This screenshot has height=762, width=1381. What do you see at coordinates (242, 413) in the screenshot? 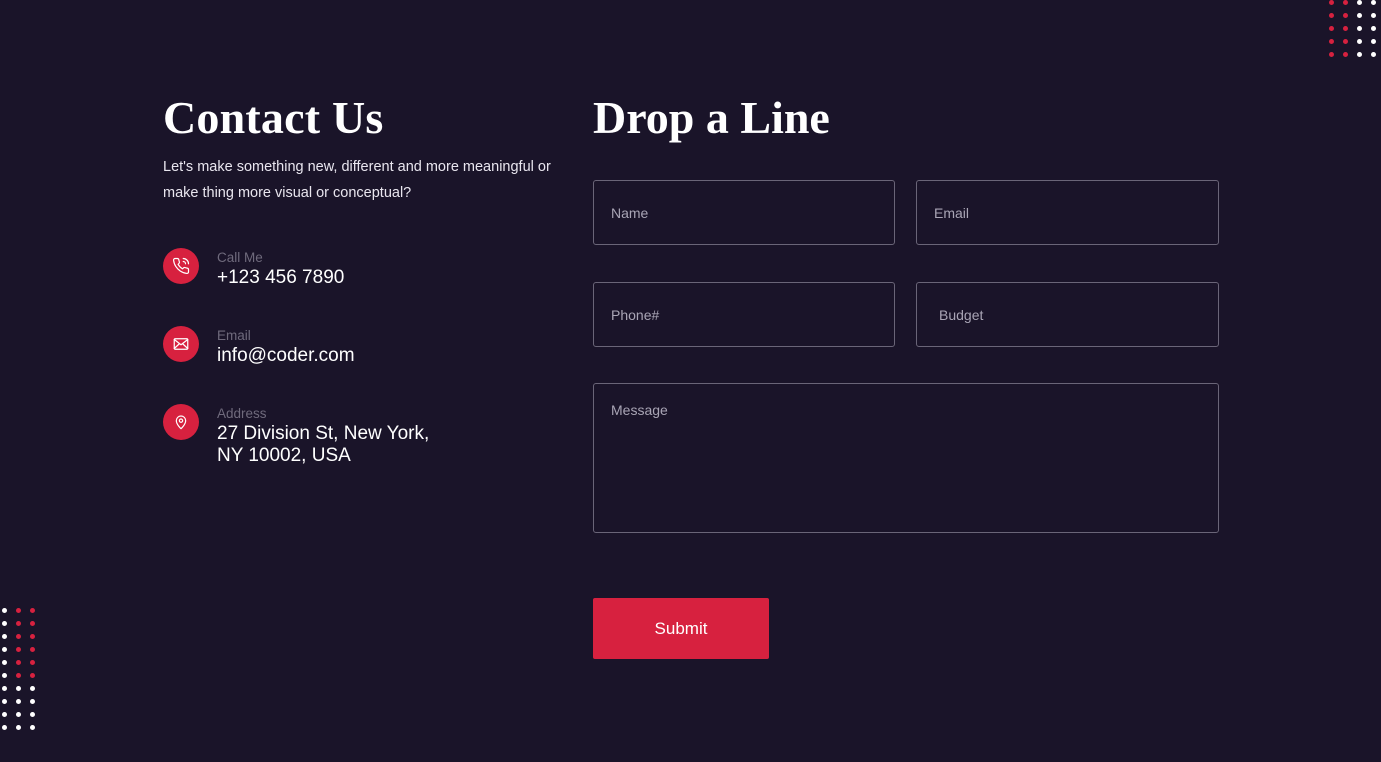
I see `address-label: Address` at bounding box center [242, 413].